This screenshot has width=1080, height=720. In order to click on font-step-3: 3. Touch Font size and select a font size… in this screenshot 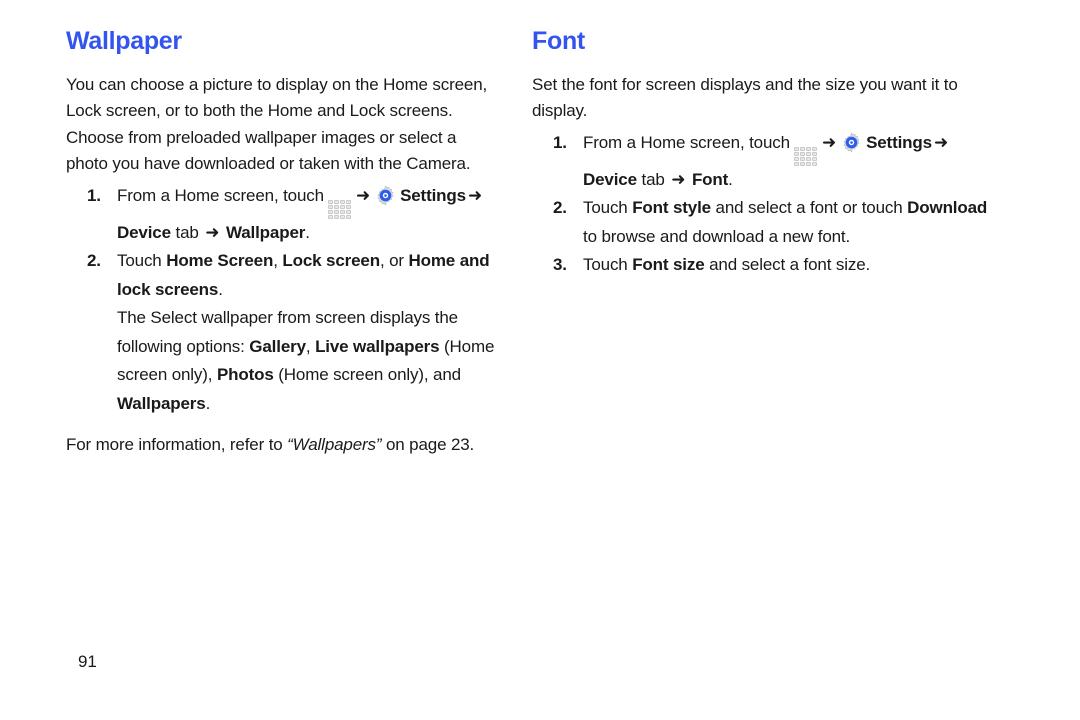, I will do `click(766, 265)`.